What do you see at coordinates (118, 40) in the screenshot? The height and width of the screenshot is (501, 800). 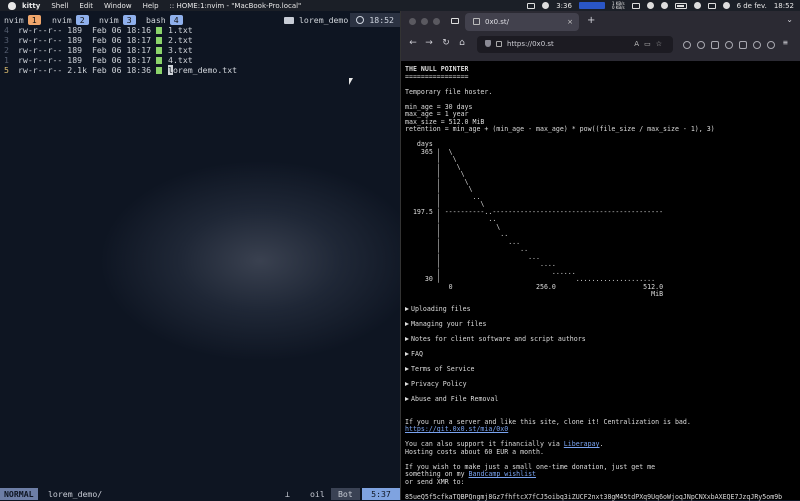 I see `list-item: 3 rw-r--r-- 189 Feb 06 18:17 2.txt` at bounding box center [118, 40].